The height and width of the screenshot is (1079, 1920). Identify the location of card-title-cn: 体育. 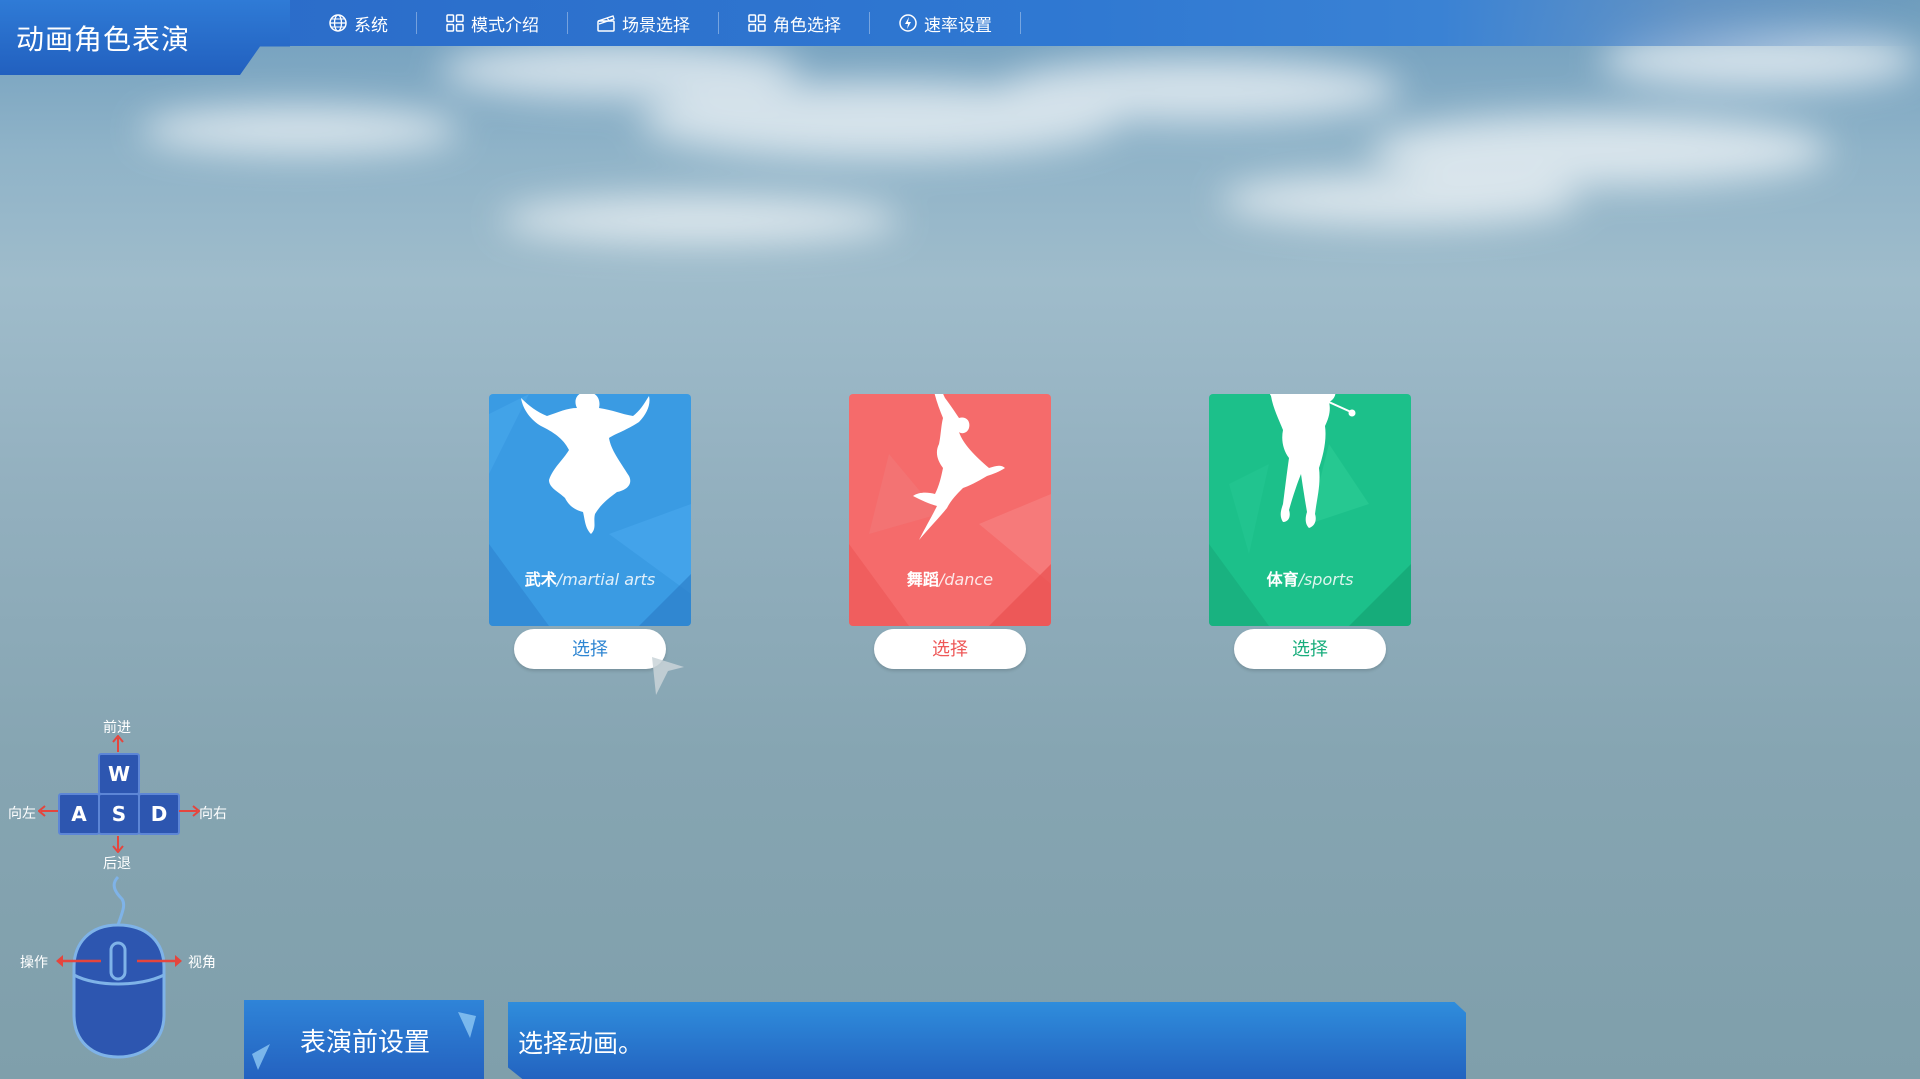
(1282, 579).